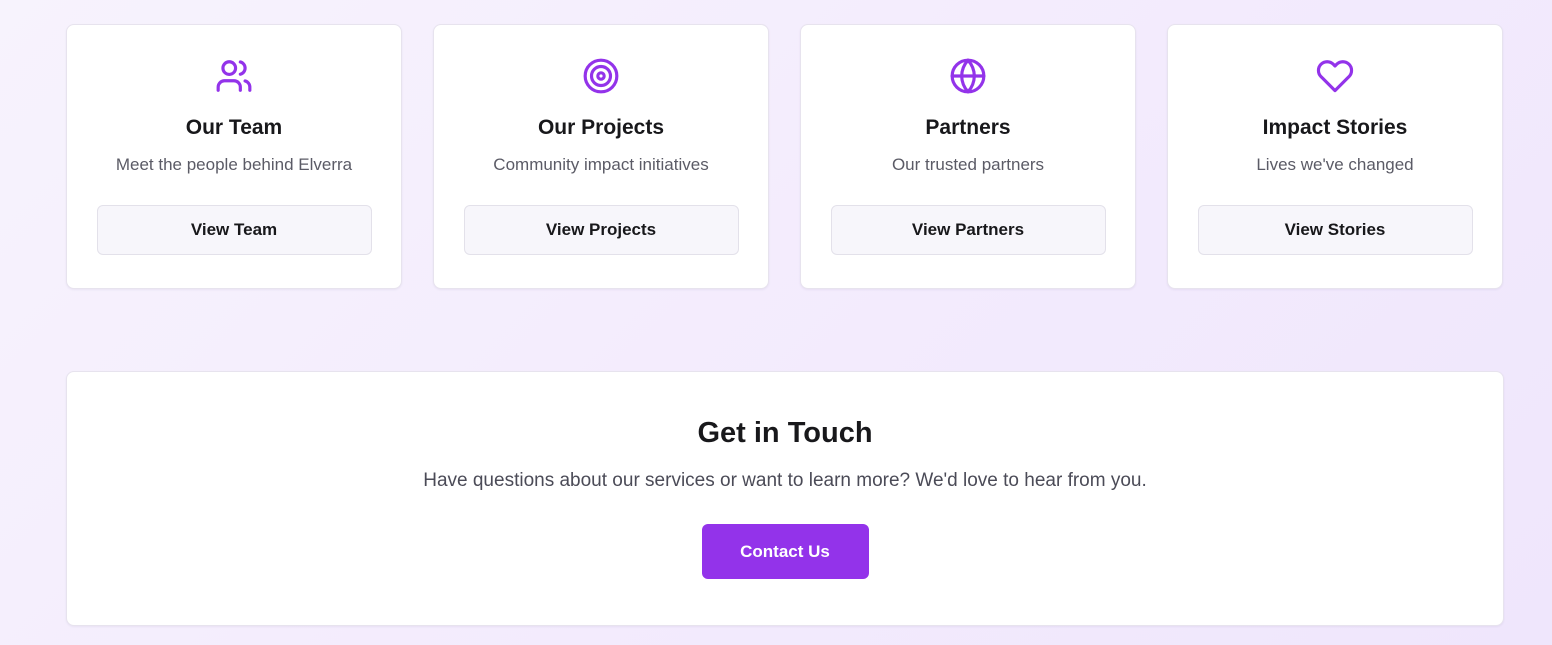 This screenshot has height=645, width=1552. What do you see at coordinates (234, 76) in the screenshot?
I see `users-icon` at bounding box center [234, 76].